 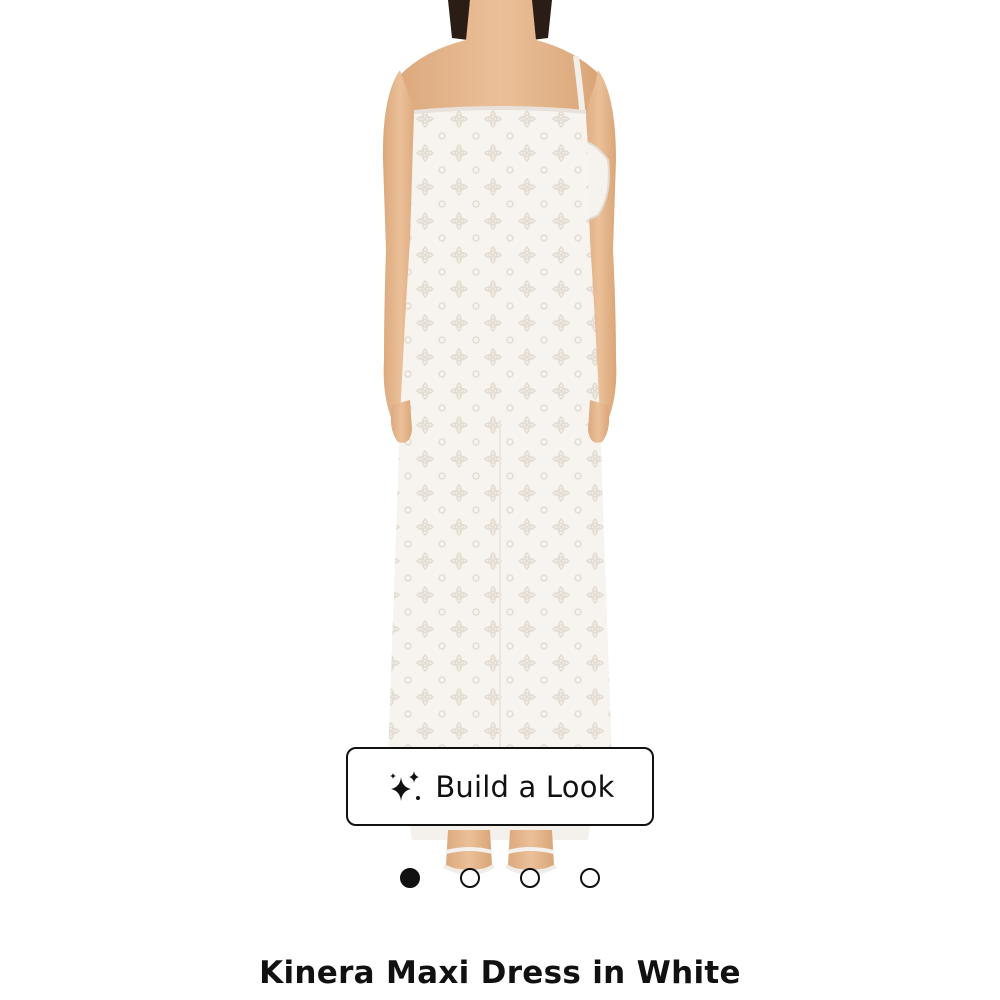 I want to click on sparkles-icon, so click(x=405, y=787).